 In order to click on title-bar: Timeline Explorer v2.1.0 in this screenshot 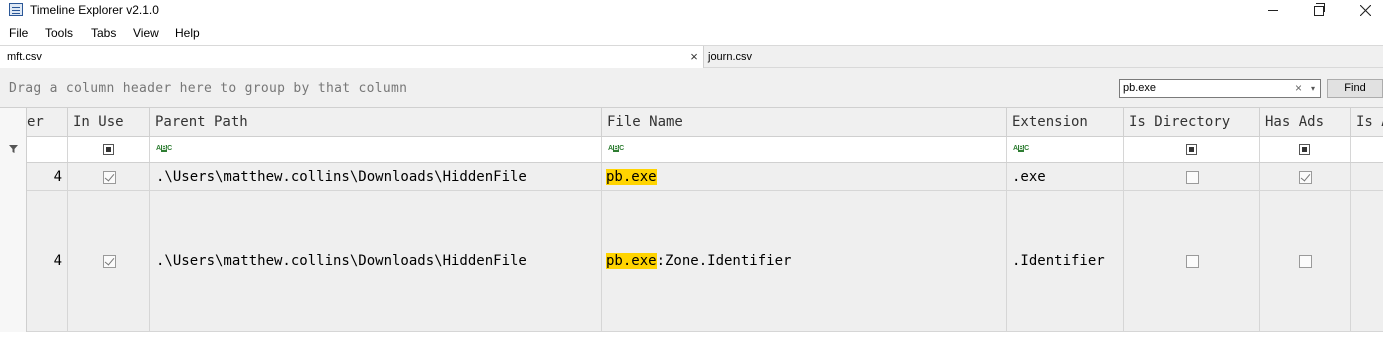, I will do `click(691, 10)`.